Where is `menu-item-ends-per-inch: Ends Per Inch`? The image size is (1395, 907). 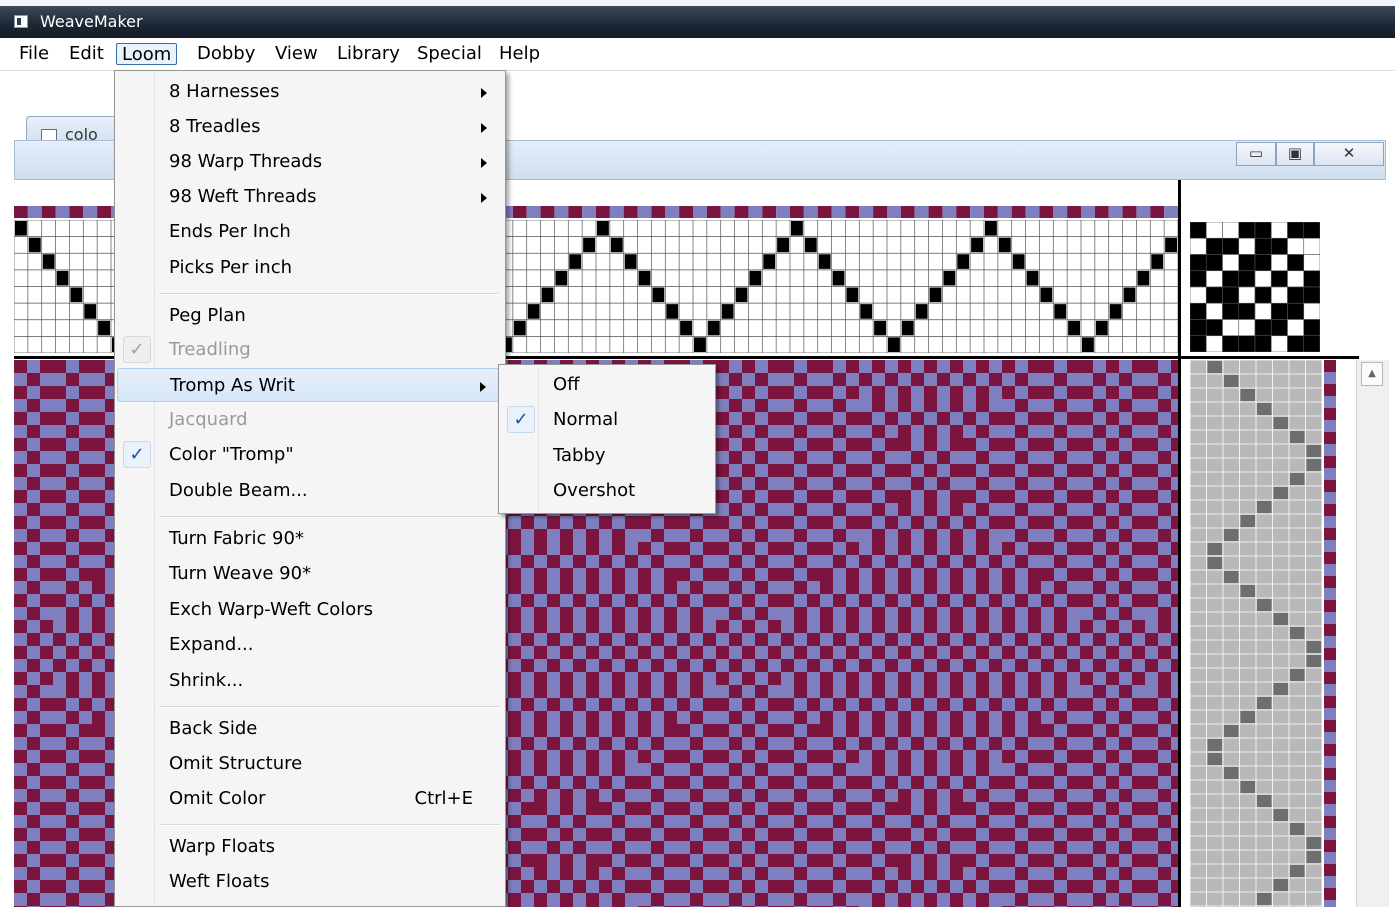 menu-item-ends-per-inch: Ends Per Inch is located at coordinates (310, 232).